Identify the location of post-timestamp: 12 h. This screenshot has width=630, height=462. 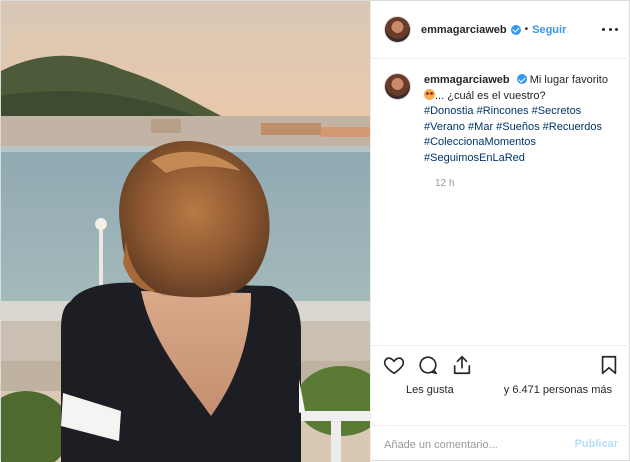
(527, 183).